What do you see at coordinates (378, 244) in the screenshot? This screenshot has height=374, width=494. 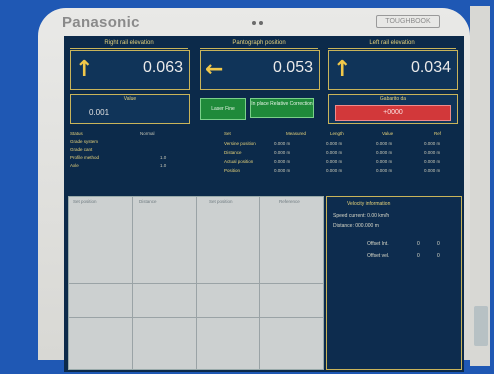 I see `offset-label: Offset Int.` at bounding box center [378, 244].